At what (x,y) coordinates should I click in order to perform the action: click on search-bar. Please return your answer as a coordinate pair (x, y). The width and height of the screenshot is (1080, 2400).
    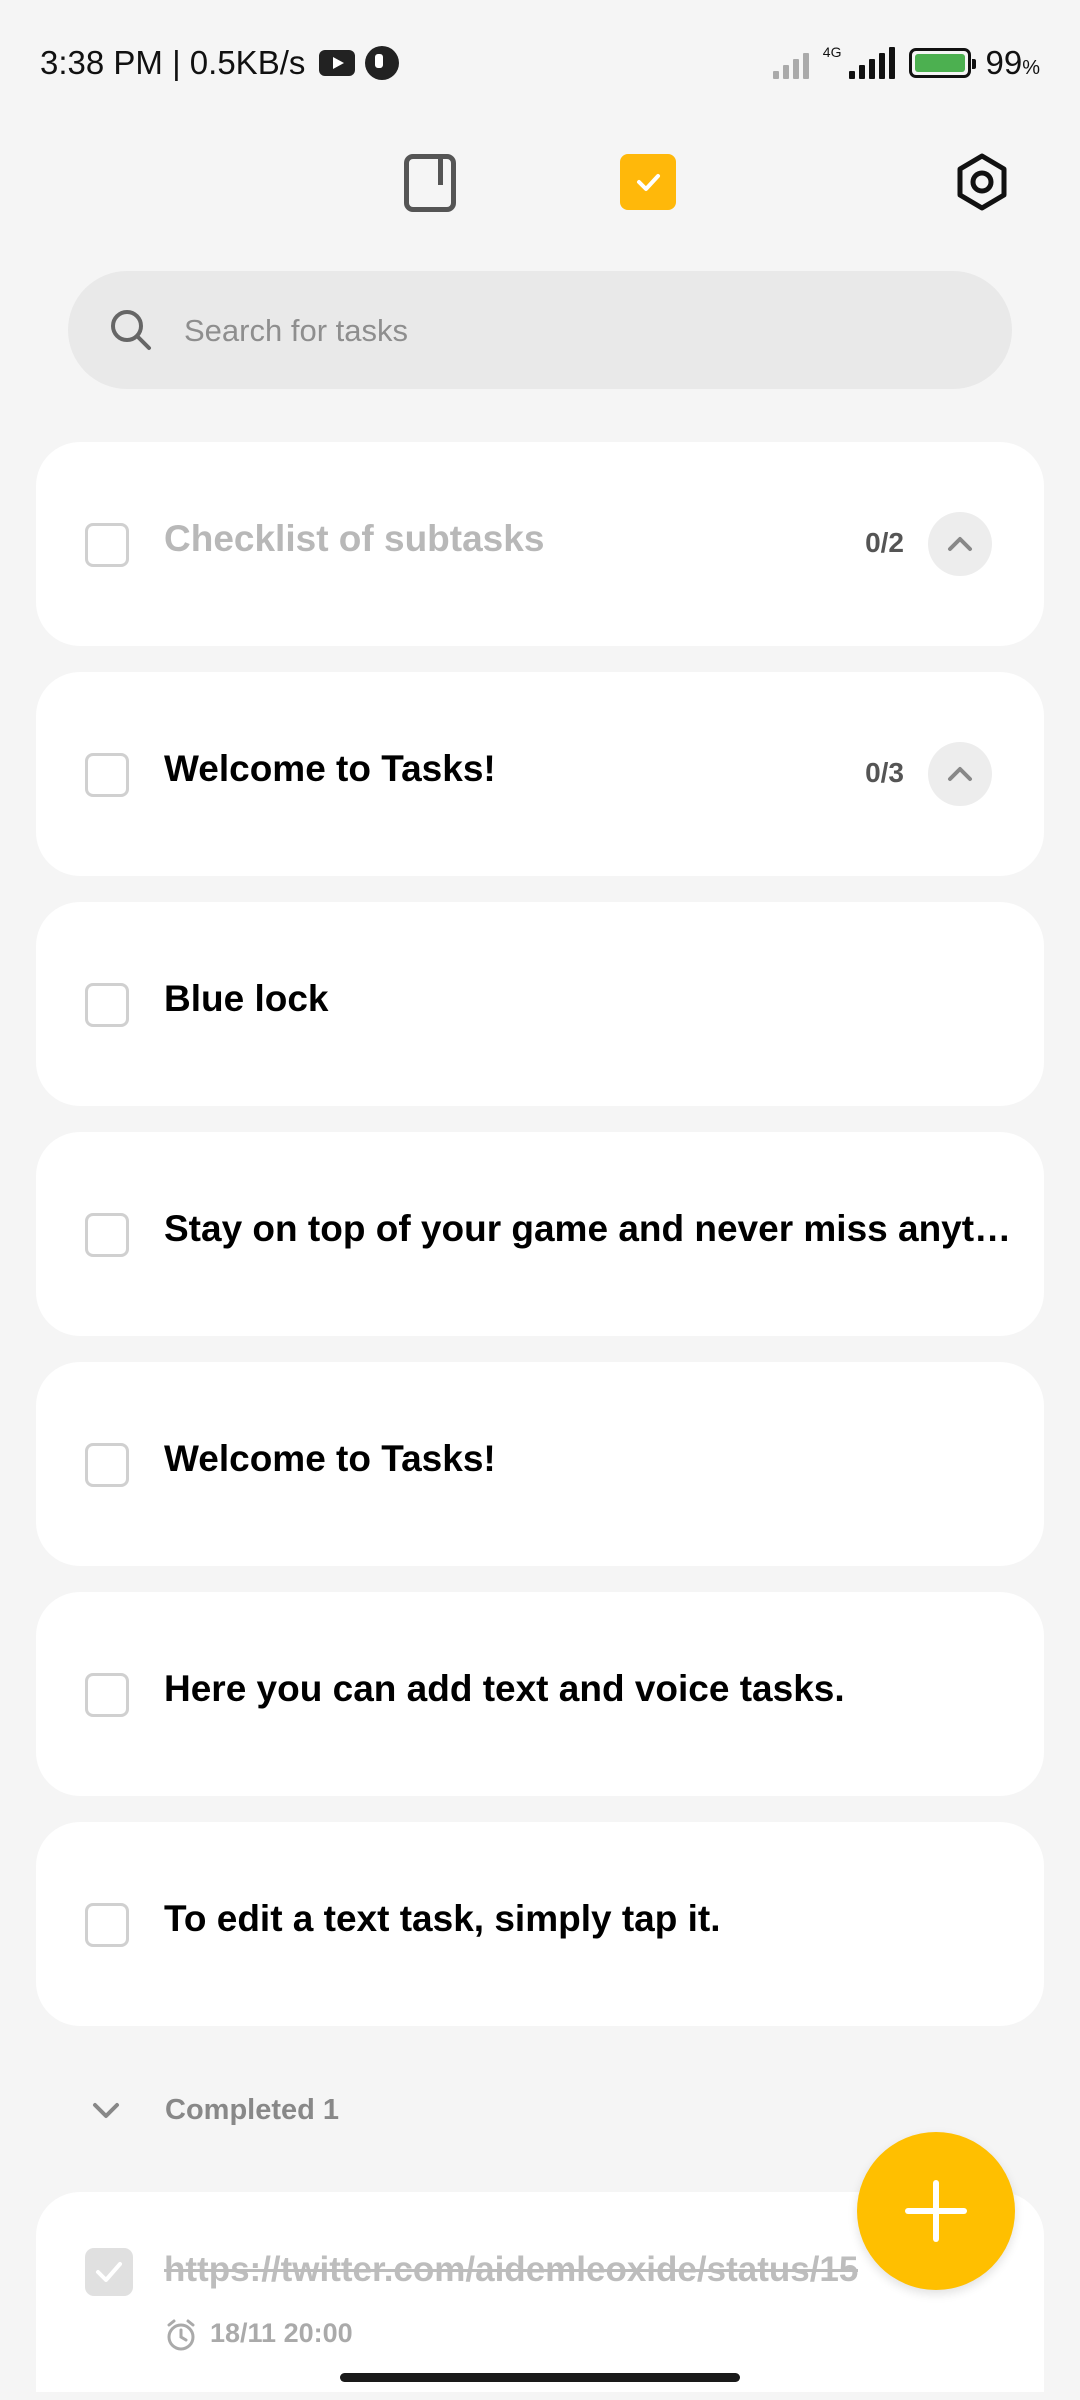
    Looking at the image, I should click on (540, 331).